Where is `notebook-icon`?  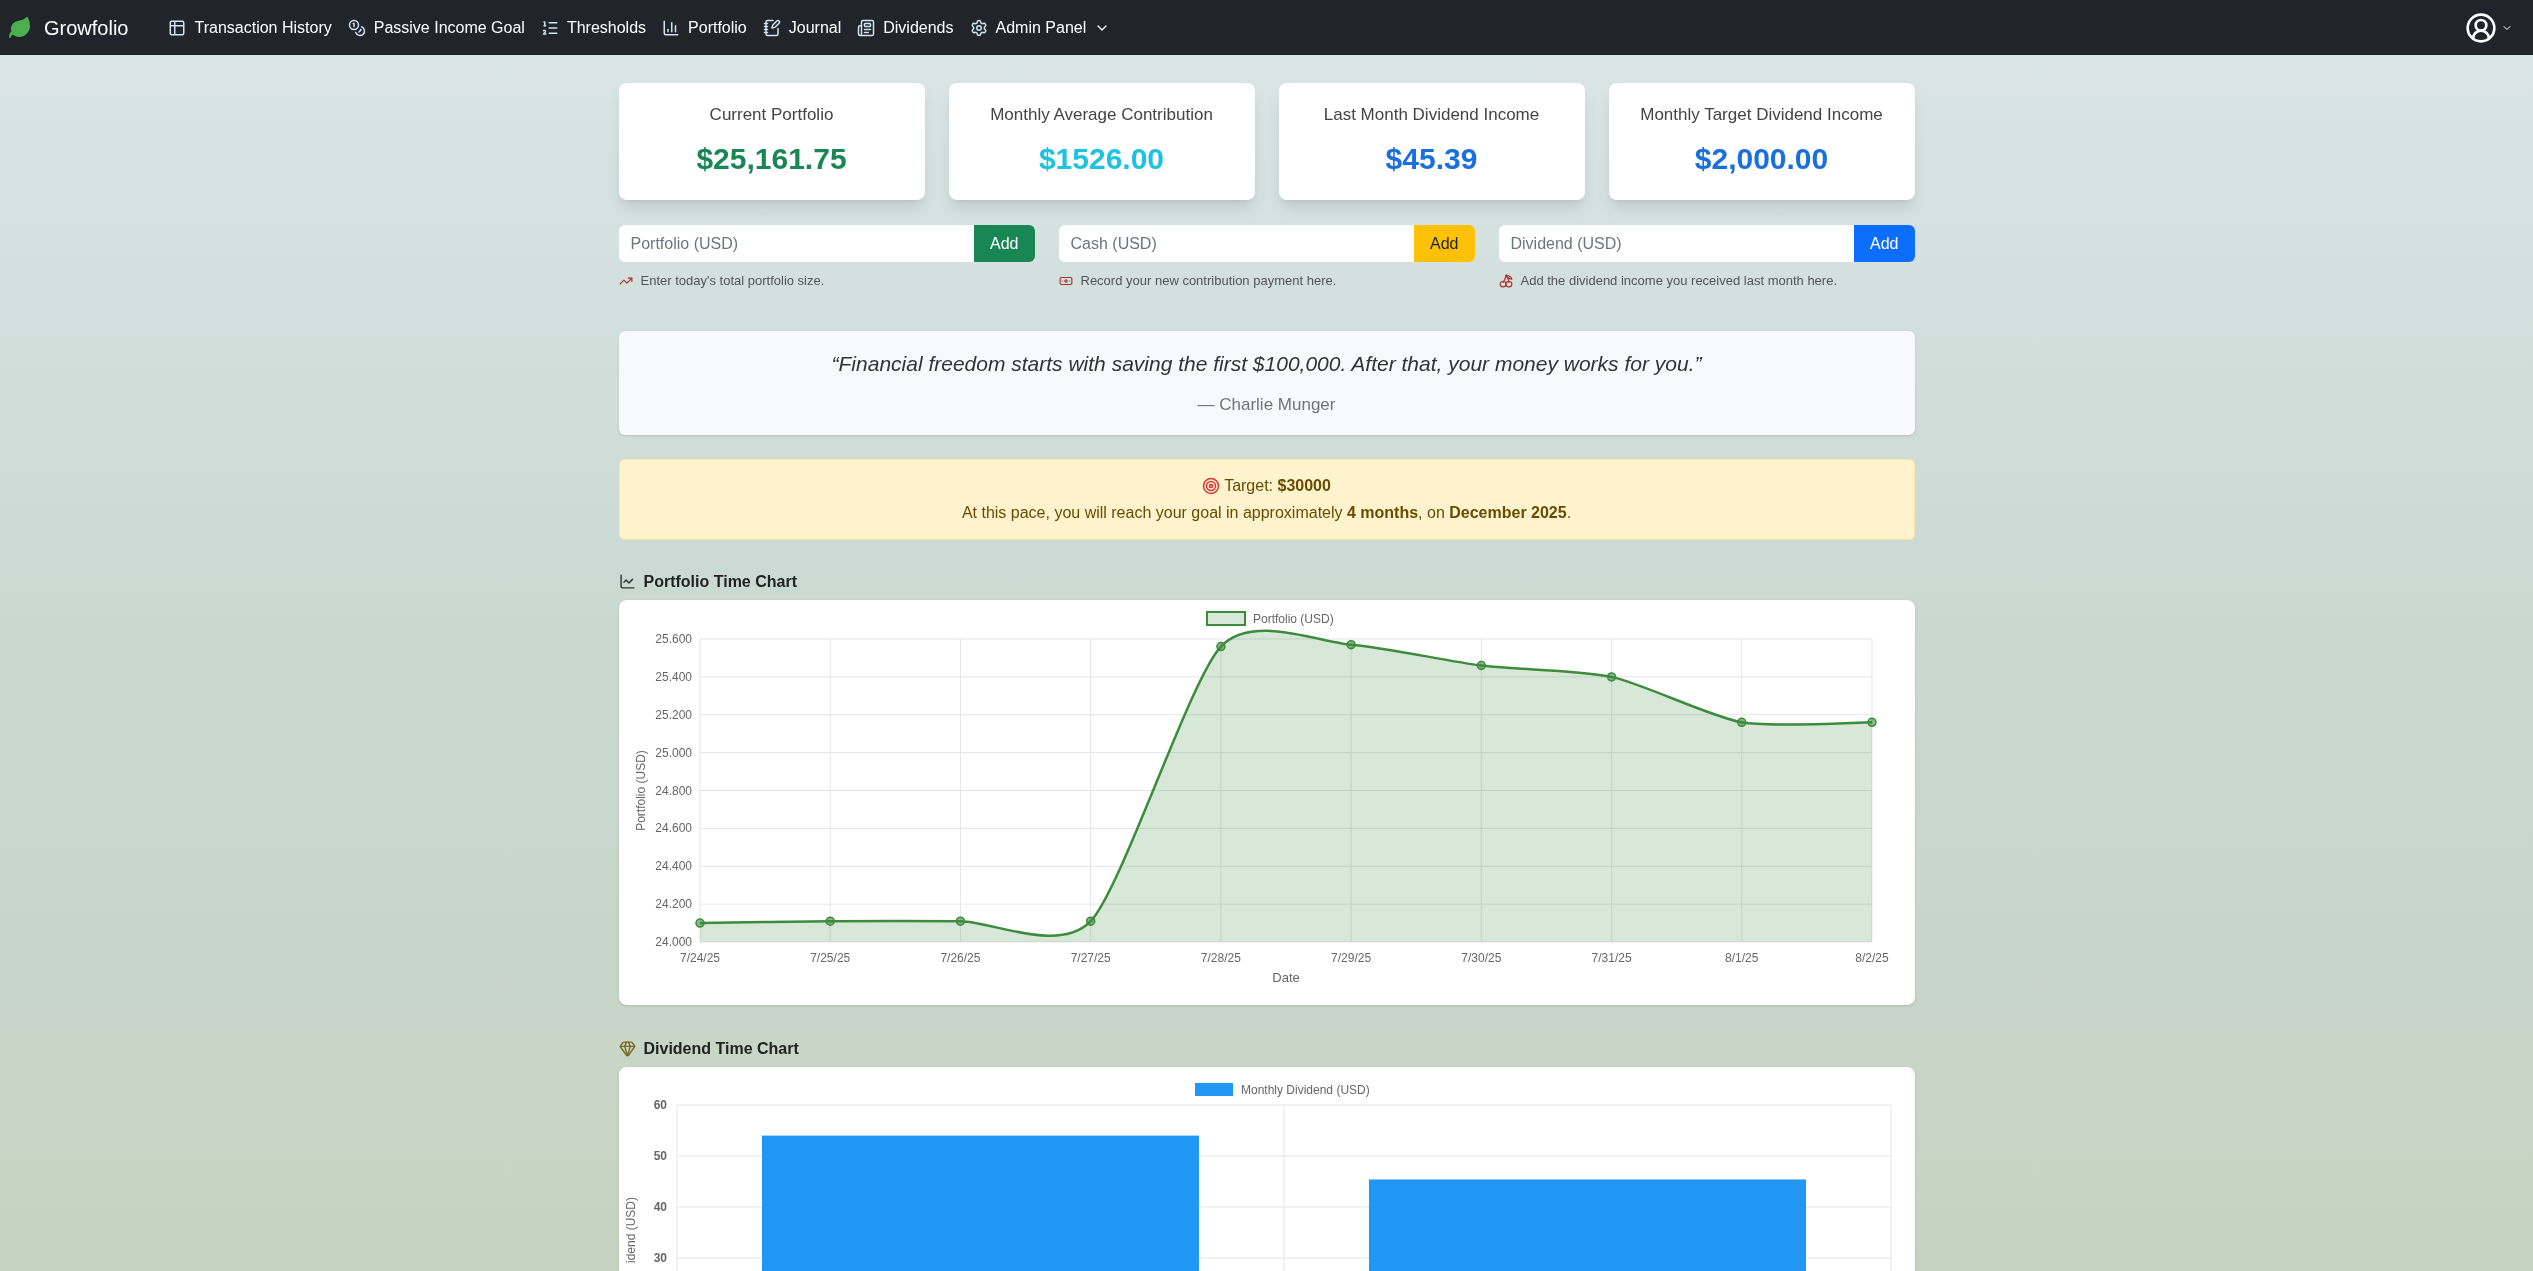 notebook-icon is located at coordinates (771, 27).